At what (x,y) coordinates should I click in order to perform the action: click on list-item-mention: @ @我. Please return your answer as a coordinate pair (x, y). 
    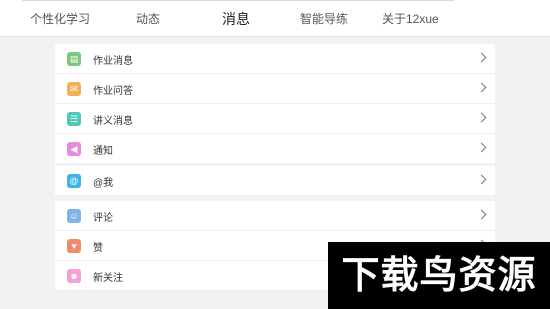
    Looking at the image, I should click on (275, 180).